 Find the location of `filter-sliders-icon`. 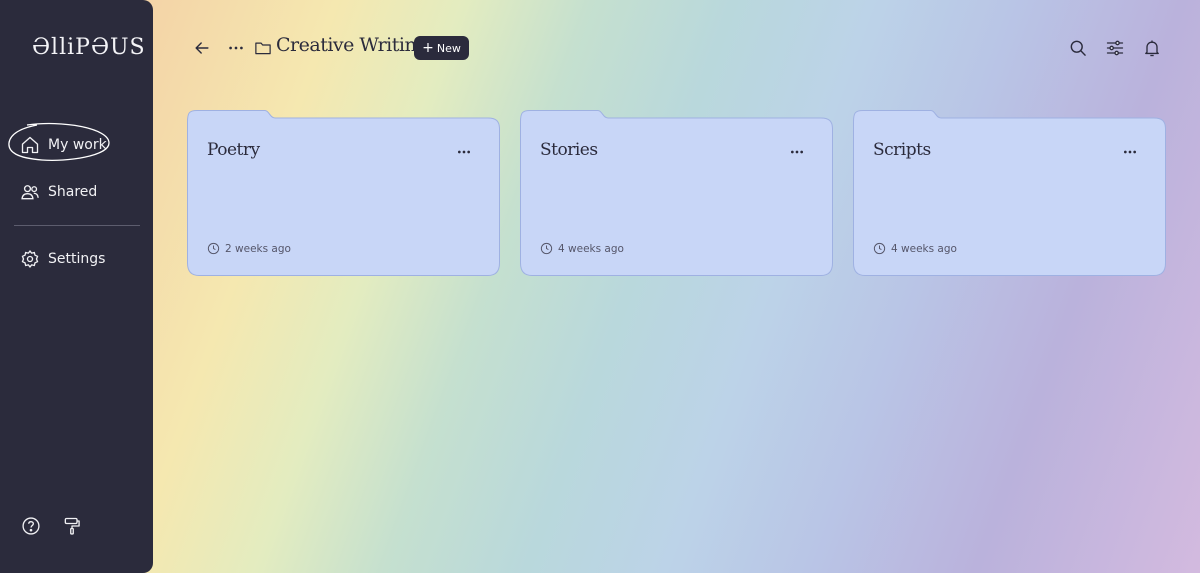

filter-sliders-icon is located at coordinates (1115, 48).